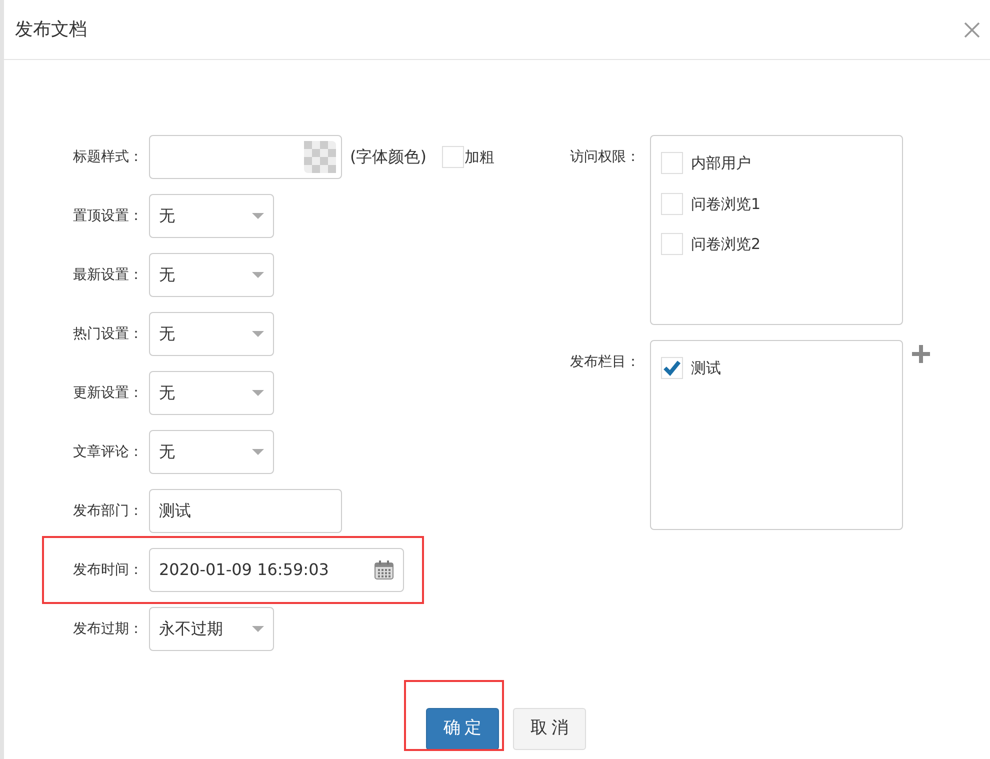  I want to click on dialog-button: 确定, so click(462, 729).